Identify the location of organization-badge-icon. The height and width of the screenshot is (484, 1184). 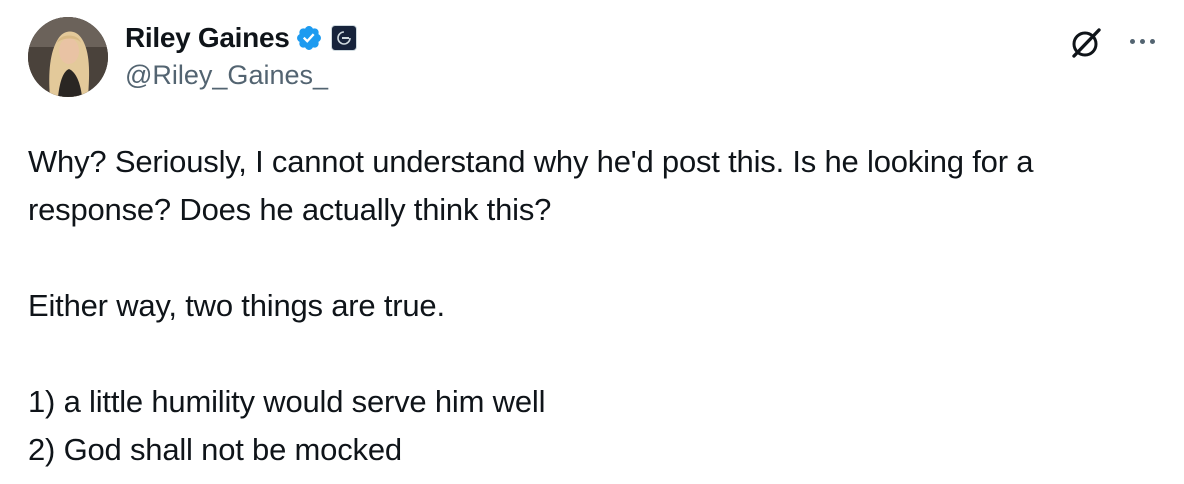
(344, 38).